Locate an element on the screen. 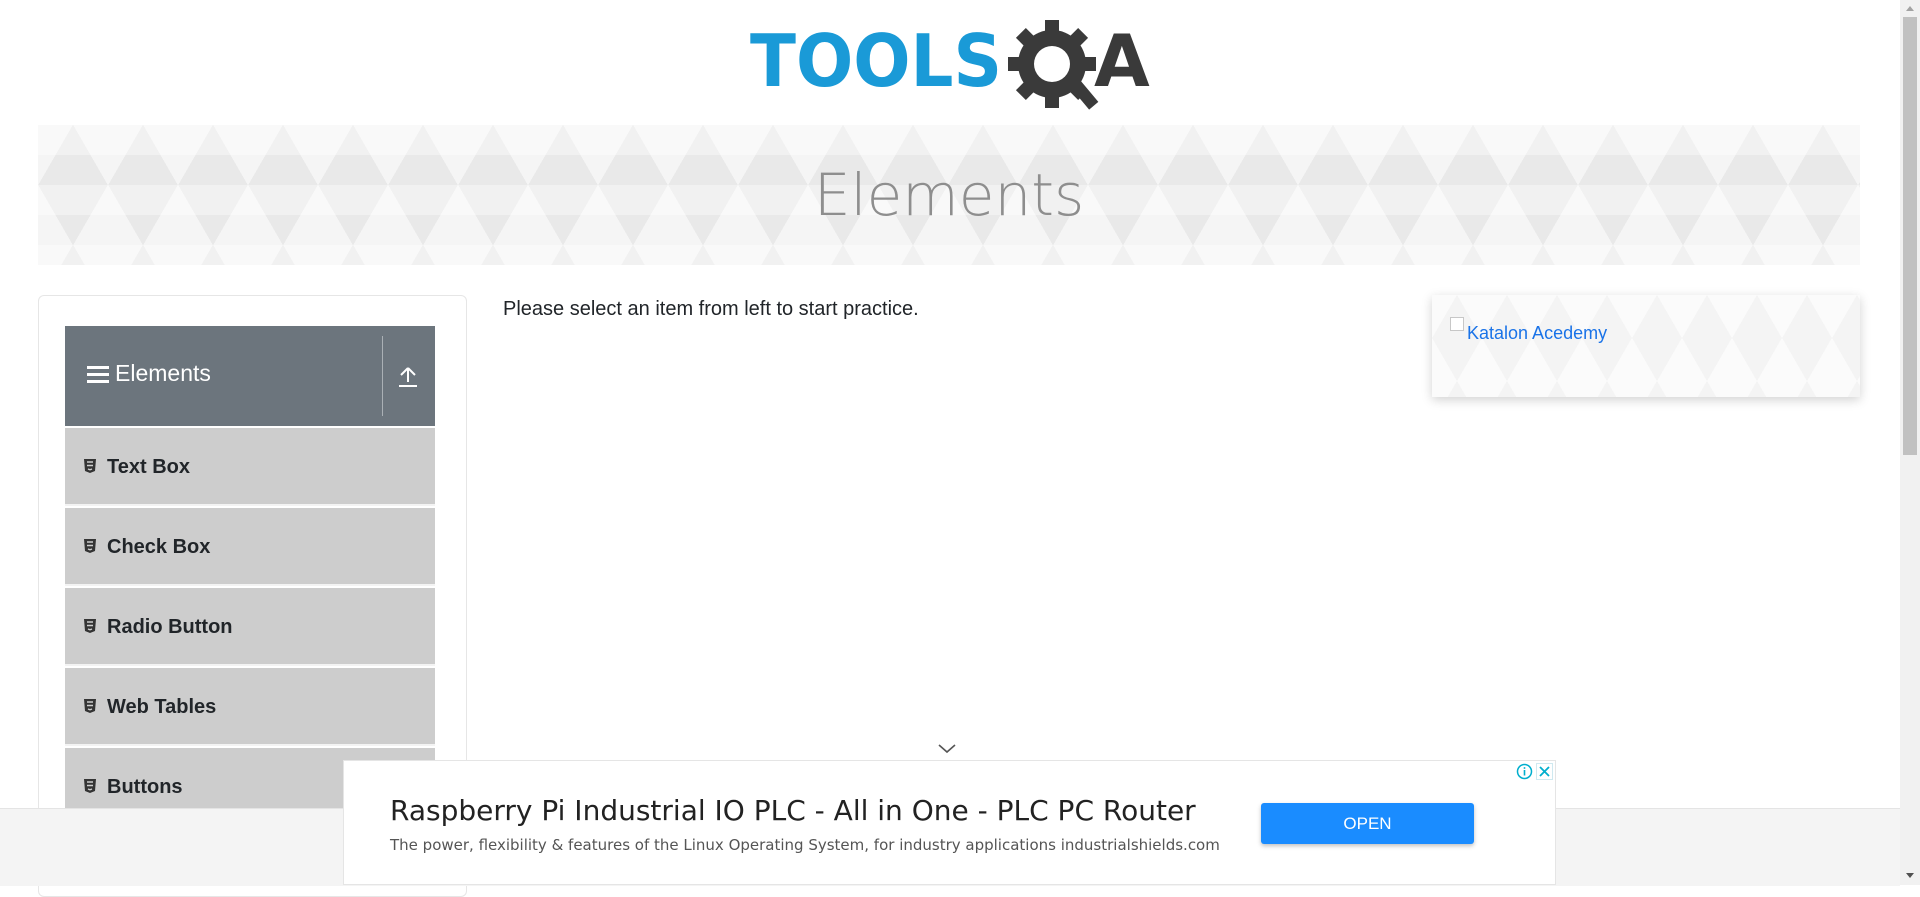 Image resolution: width=1920 pixels, height=897 pixels. sidebar-item-label: Web Tables is located at coordinates (162, 707).